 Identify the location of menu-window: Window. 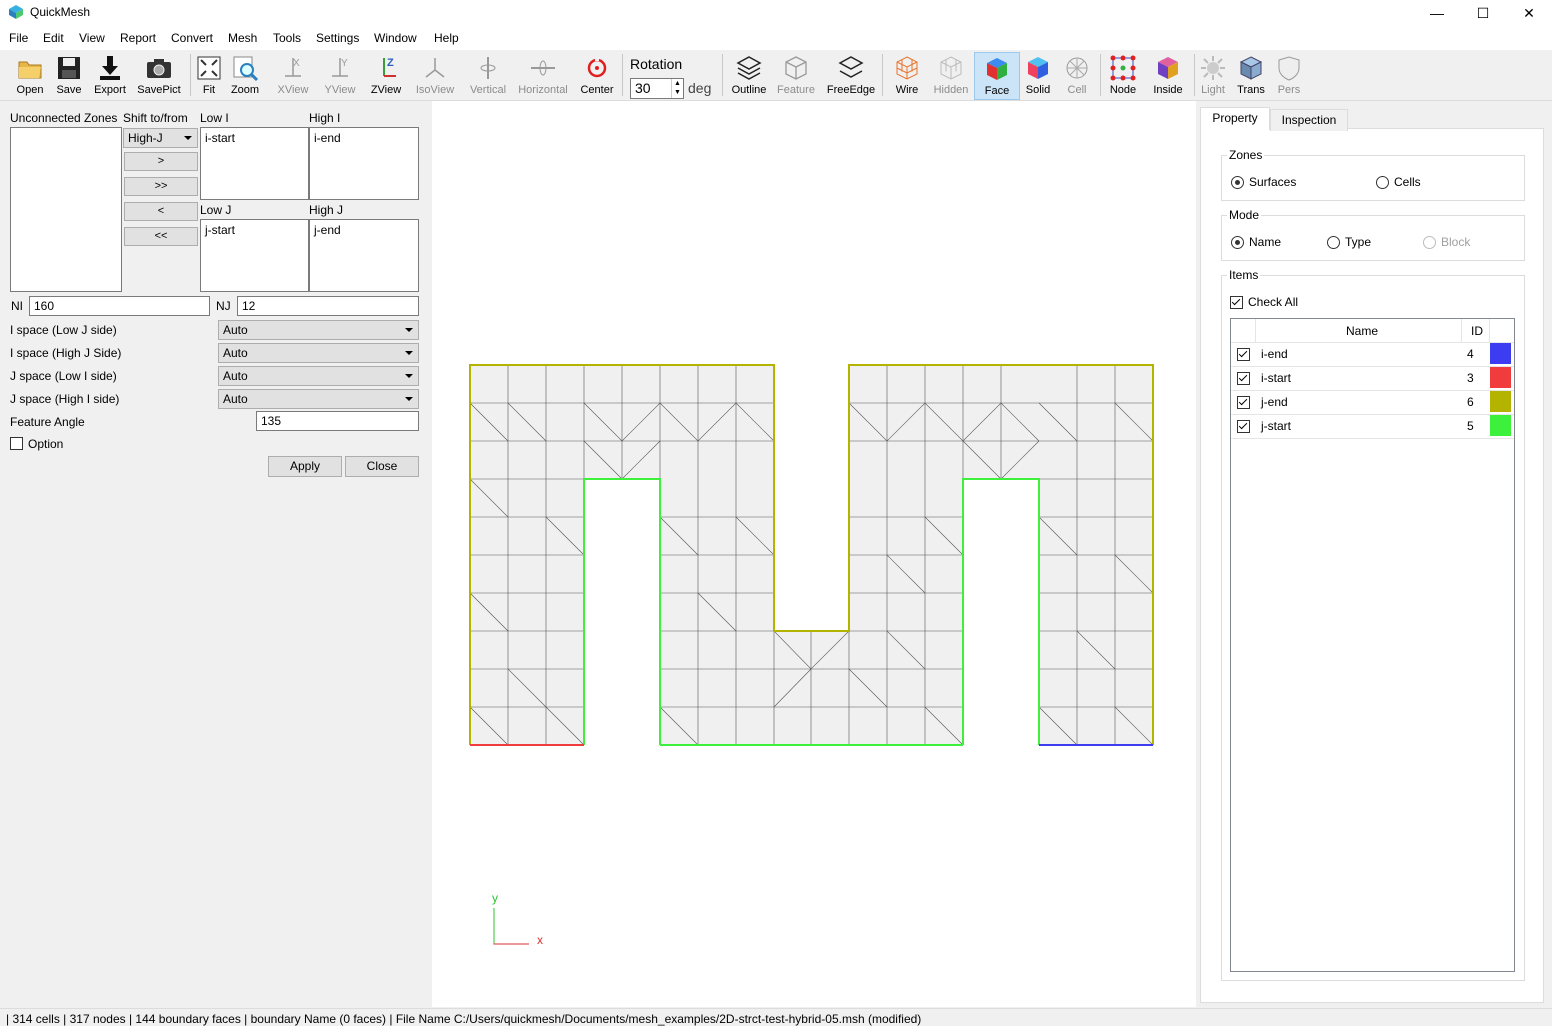
(395, 38).